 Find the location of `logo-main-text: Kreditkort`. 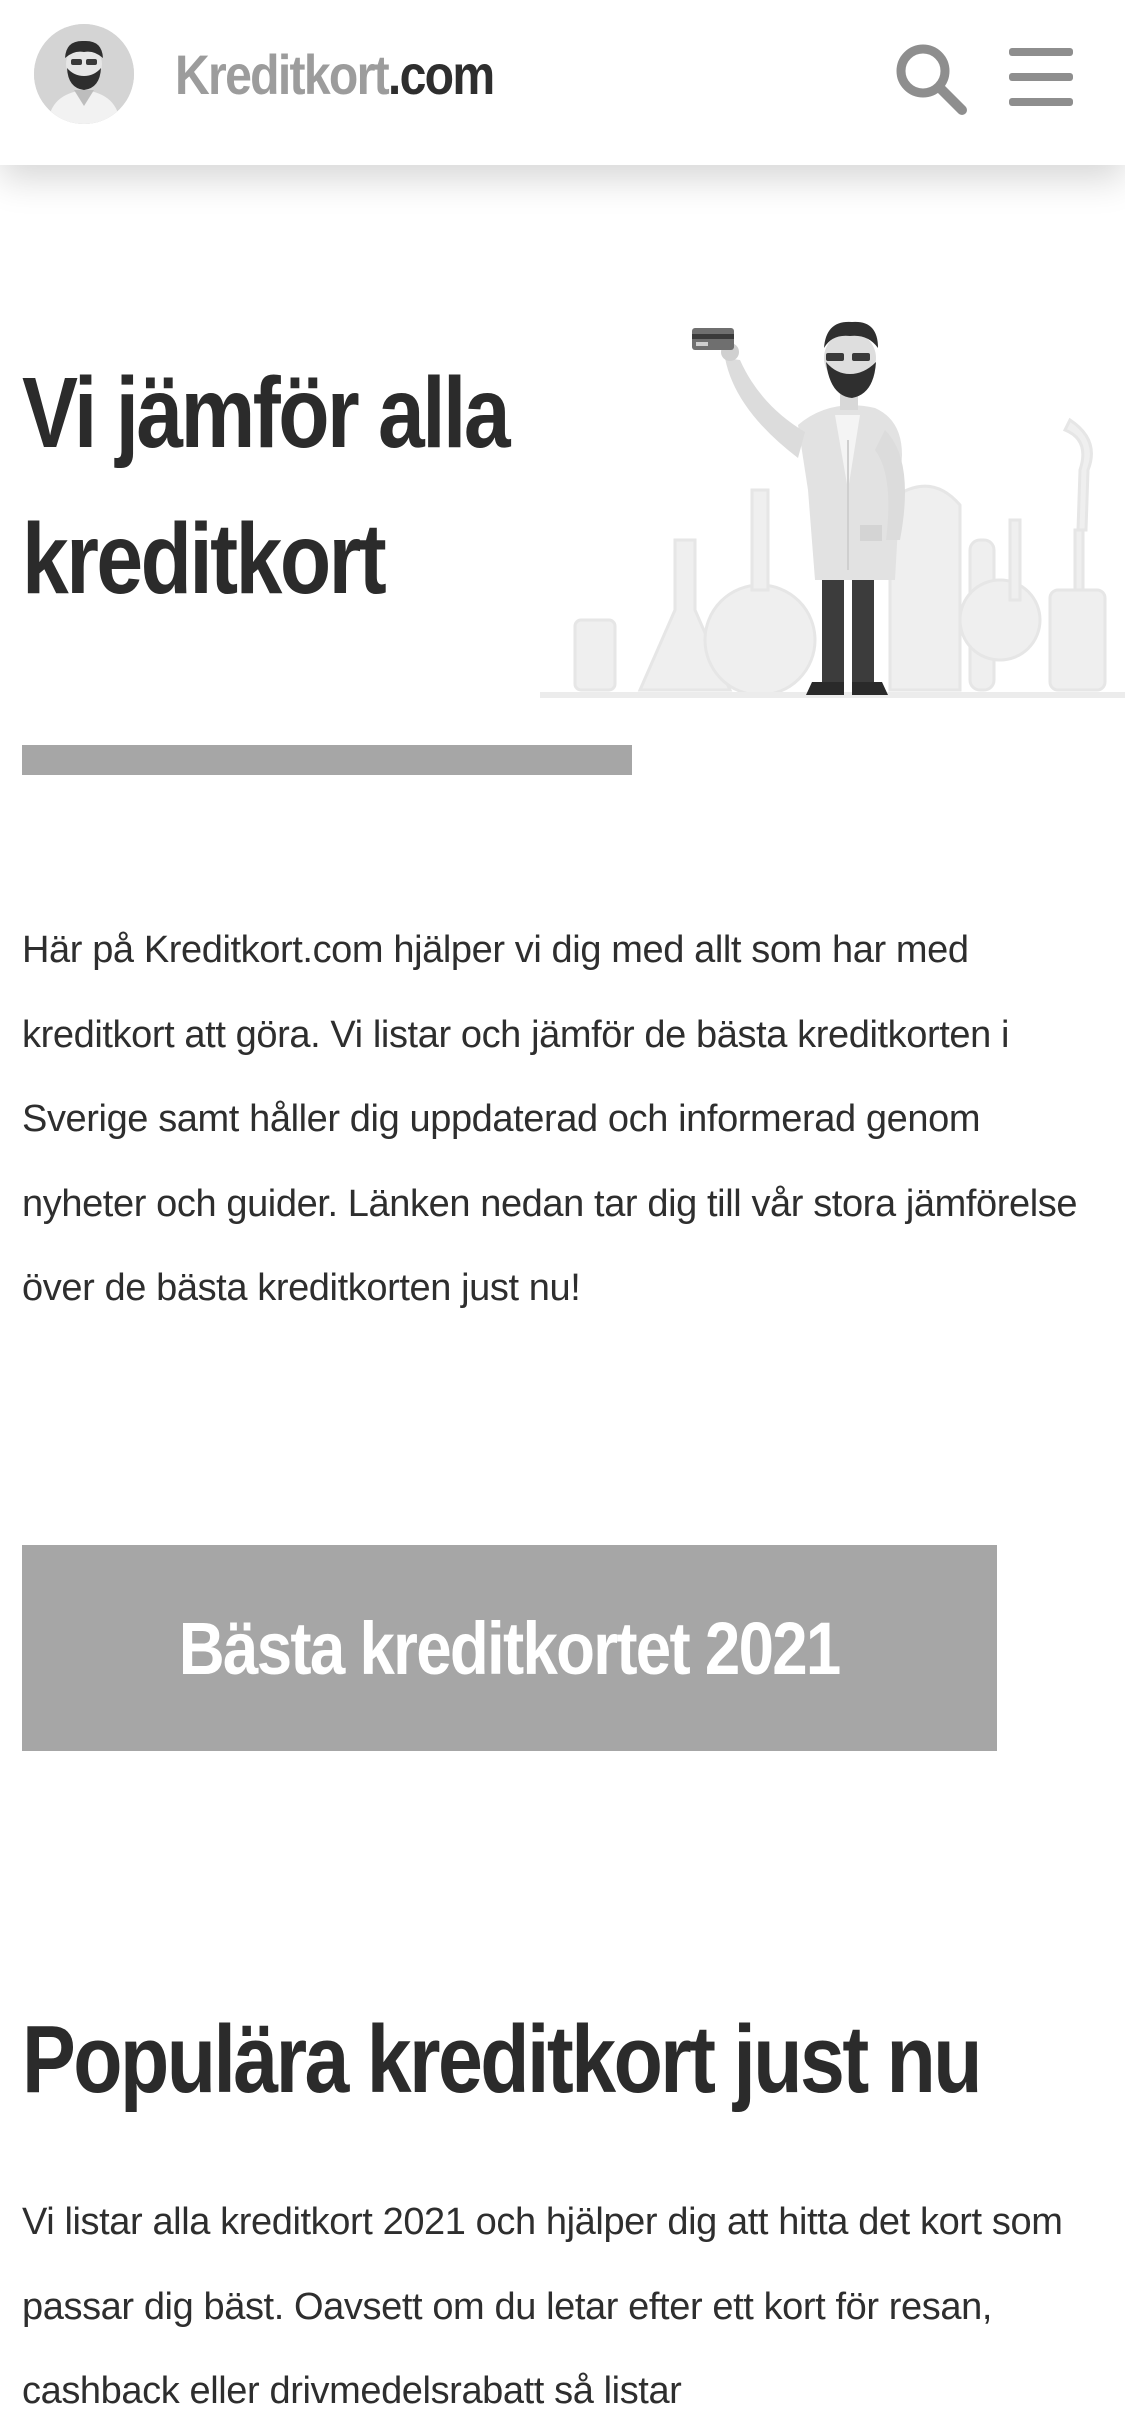

logo-main-text: Kreditkort is located at coordinates (282, 74).